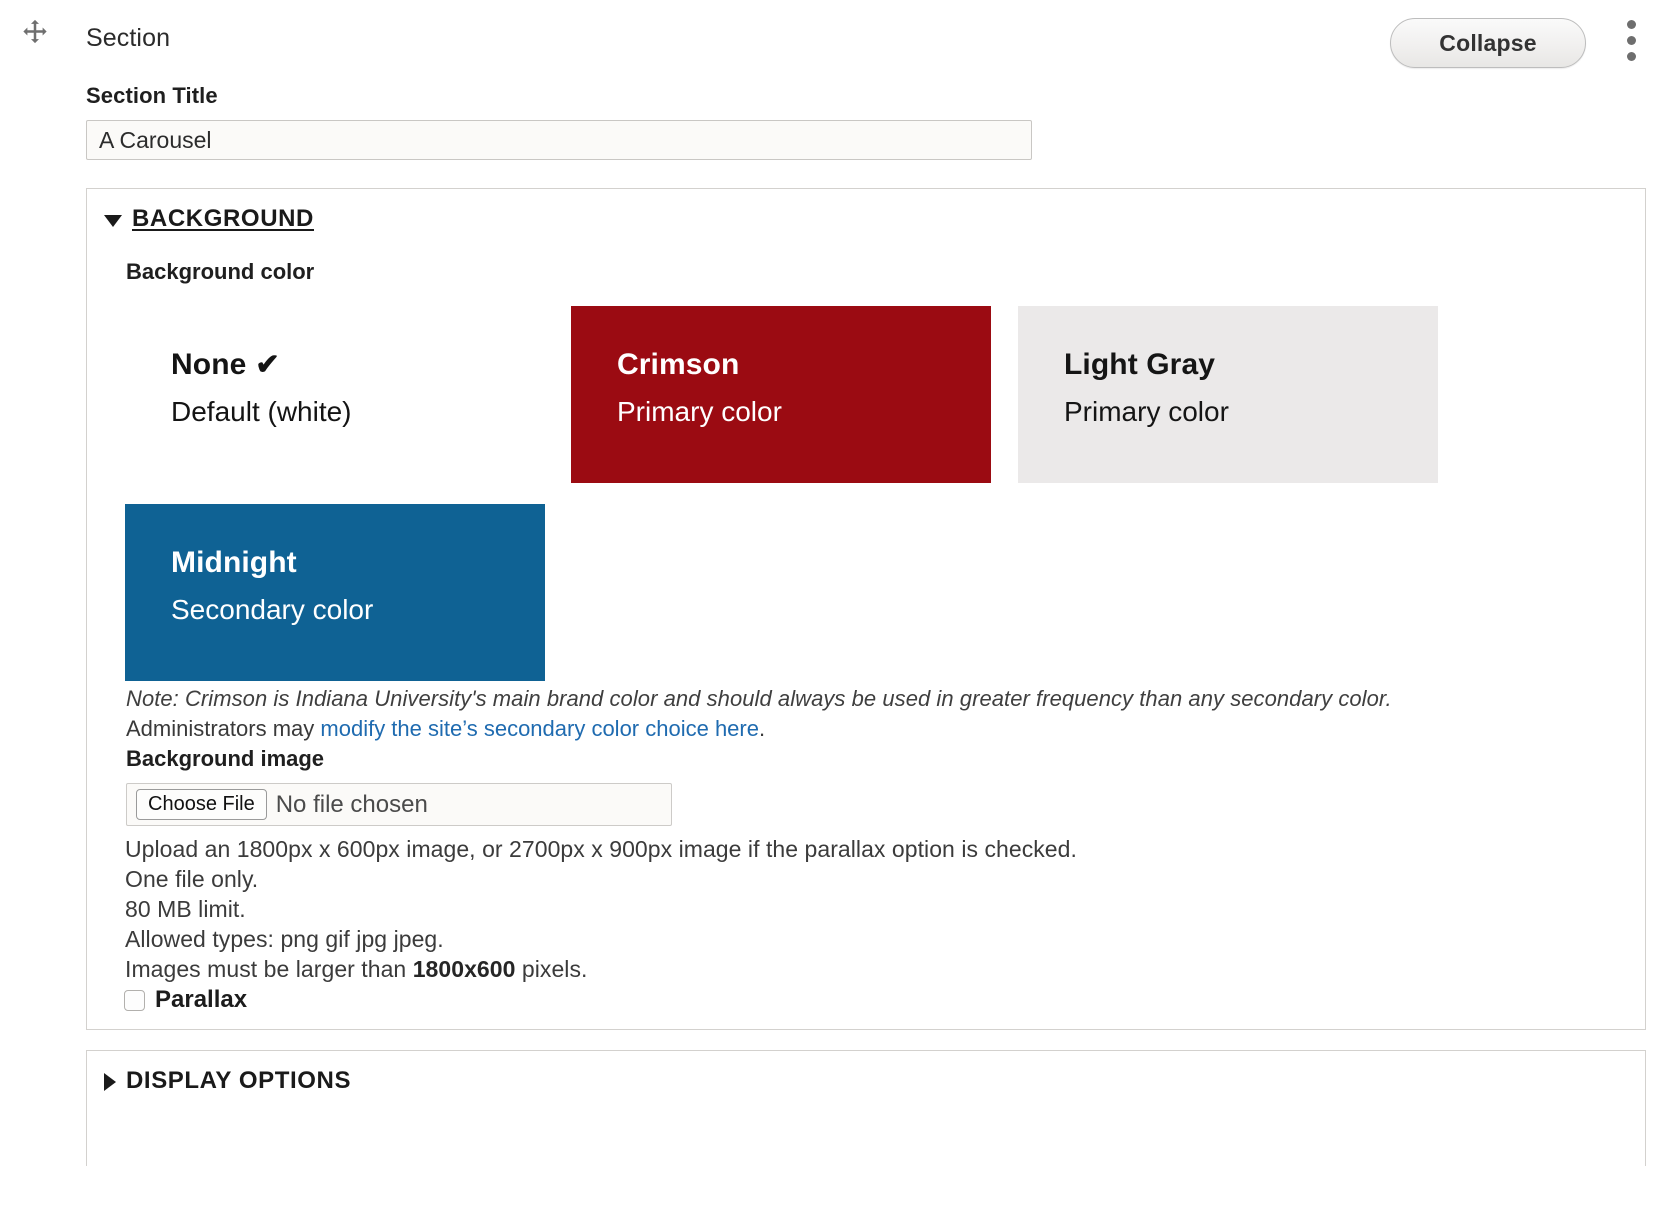 The height and width of the screenshot is (1210, 1676). Describe the element at coordinates (267, 364) in the screenshot. I see `check-icon: ✔` at that location.